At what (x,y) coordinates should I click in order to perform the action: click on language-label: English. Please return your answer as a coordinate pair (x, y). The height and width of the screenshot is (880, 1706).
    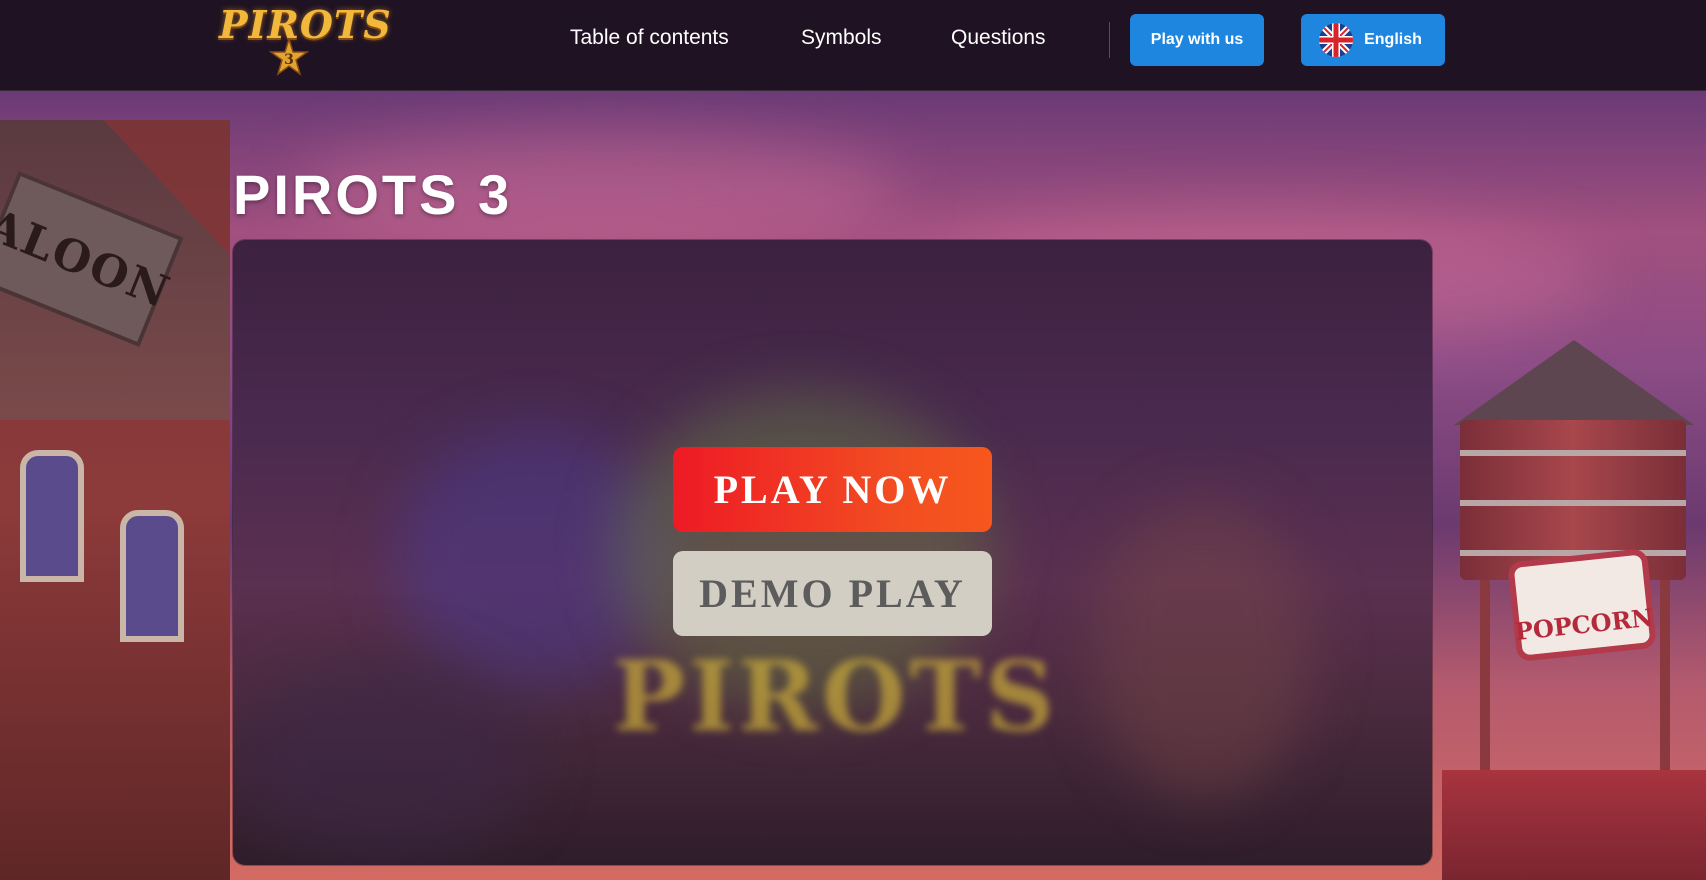
    Looking at the image, I should click on (1393, 39).